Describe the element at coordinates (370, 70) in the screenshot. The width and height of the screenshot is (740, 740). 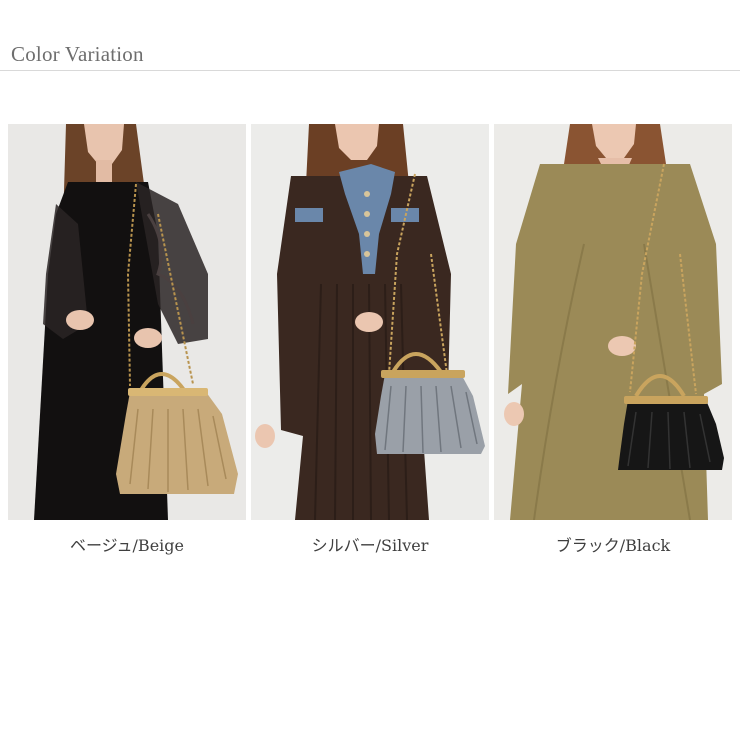
I see `header-divider` at that location.